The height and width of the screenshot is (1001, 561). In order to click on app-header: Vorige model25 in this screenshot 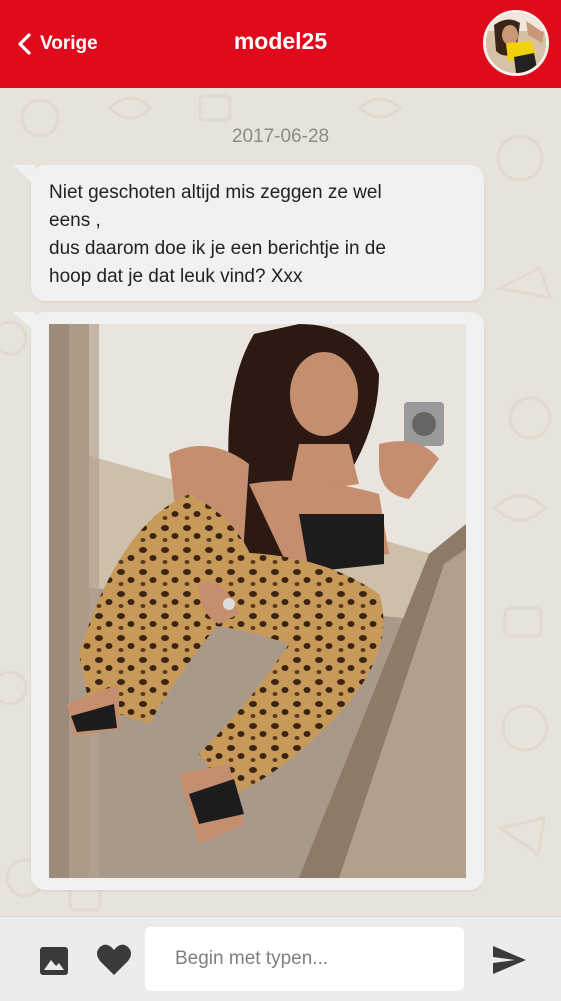, I will do `click(280, 44)`.